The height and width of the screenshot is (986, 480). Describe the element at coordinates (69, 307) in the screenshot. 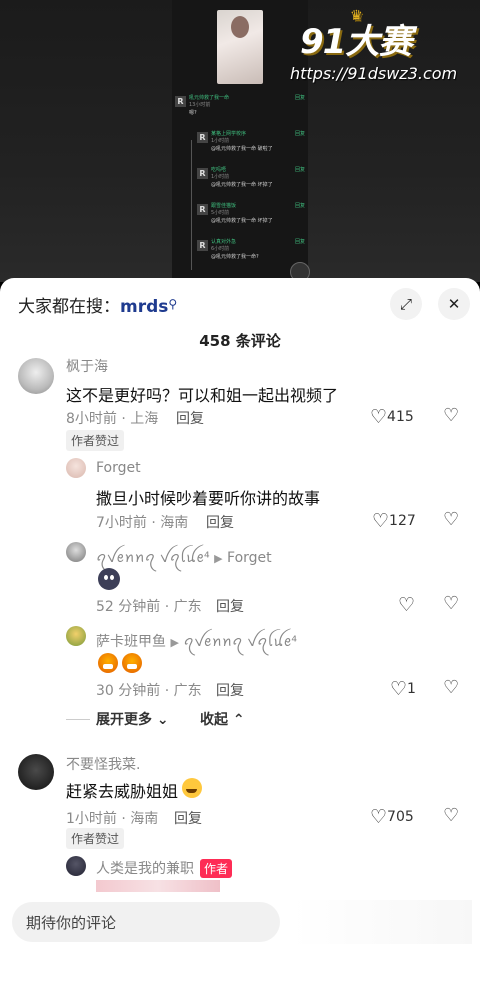

I see `search-prefix: 大家都在搜：` at that location.